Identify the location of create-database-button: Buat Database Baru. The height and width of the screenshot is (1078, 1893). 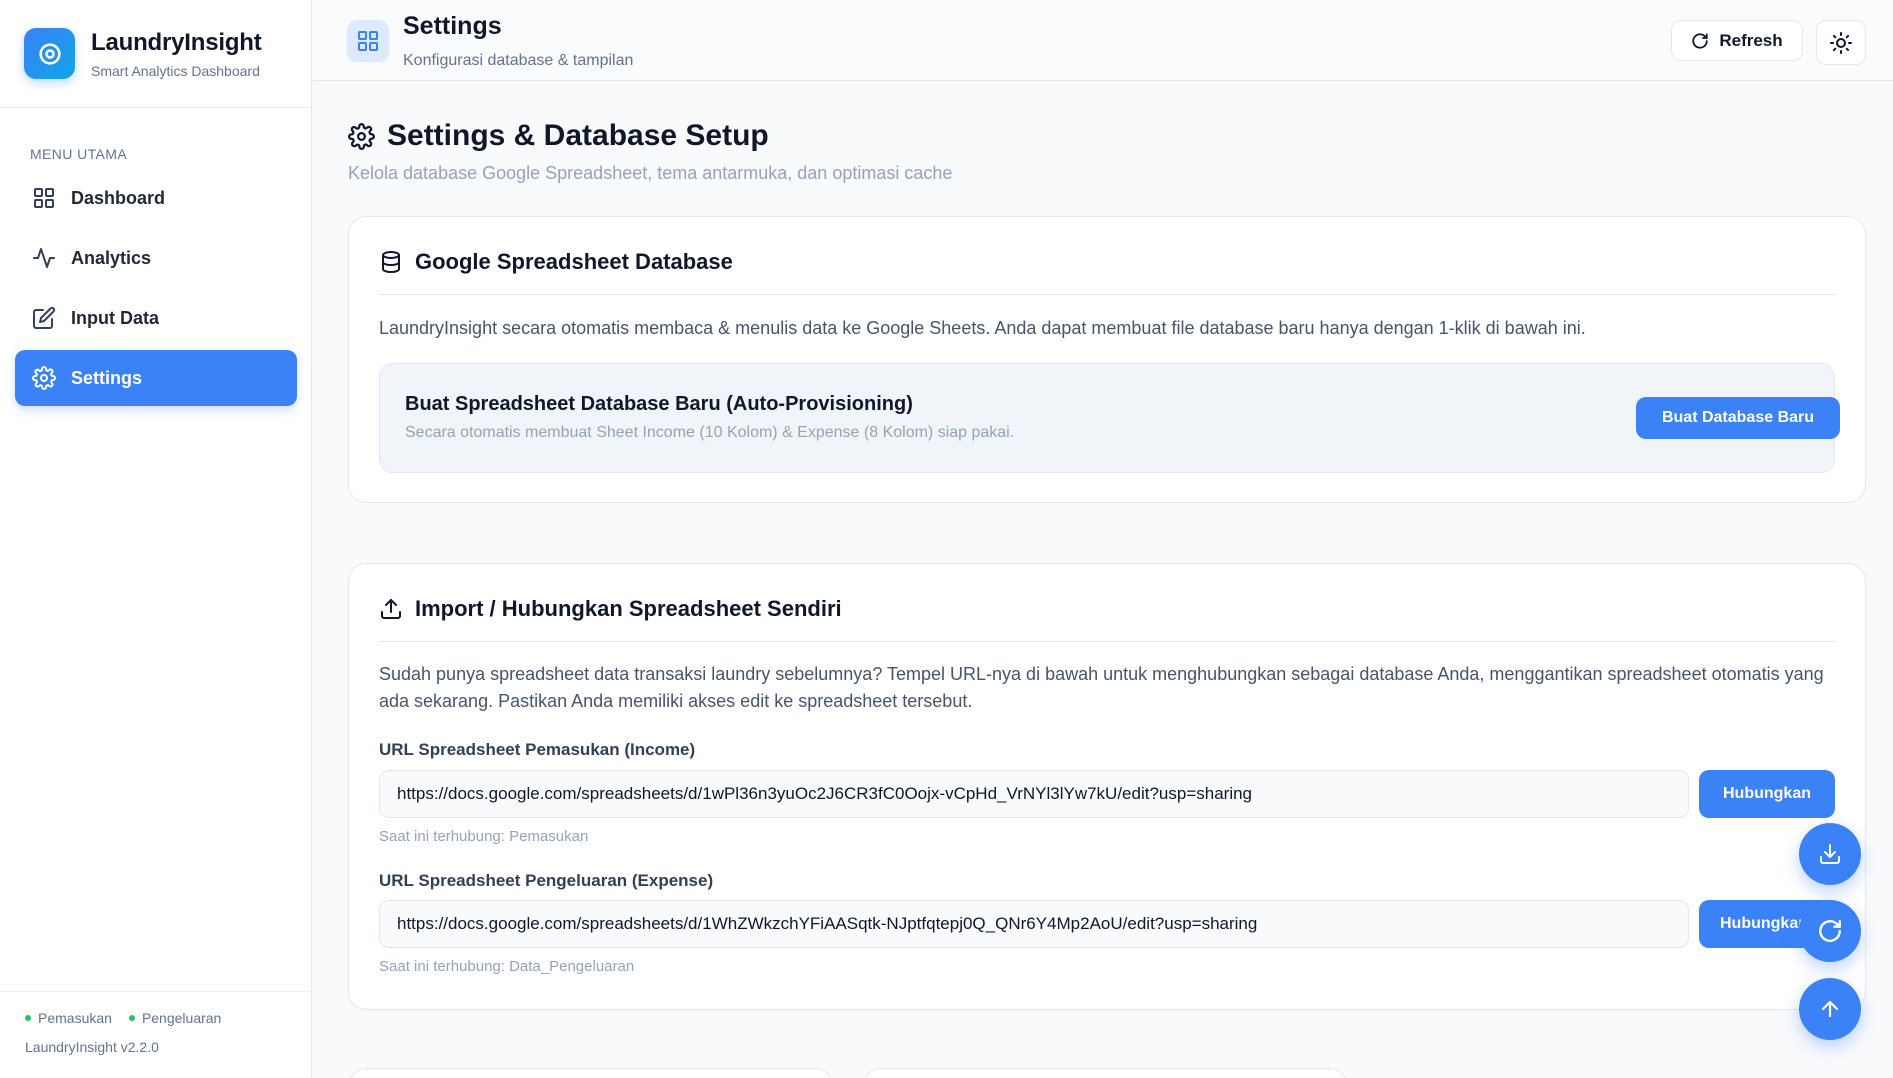
(1738, 418).